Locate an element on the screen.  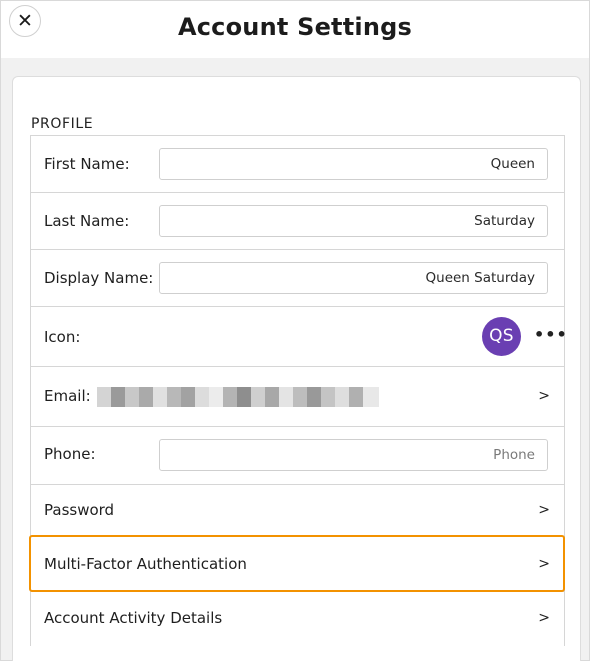
phone-row: Phone is located at coordinates (297, 456).